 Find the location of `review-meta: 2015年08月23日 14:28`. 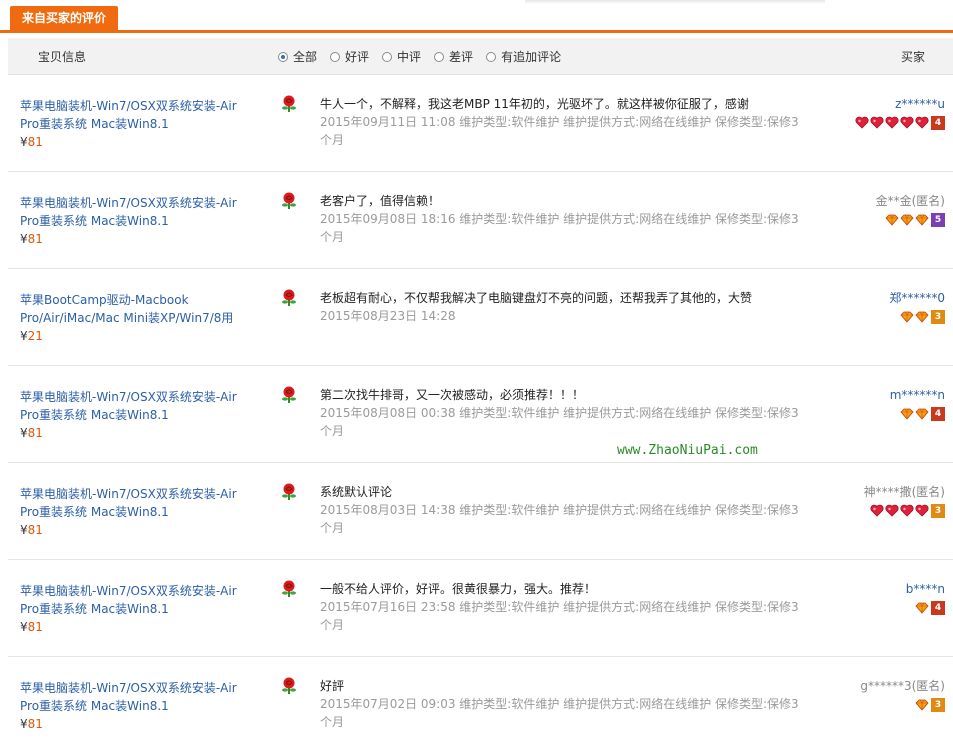

review-meta: 2015年08月23日 14:28 is located at coordinates (388, 316).